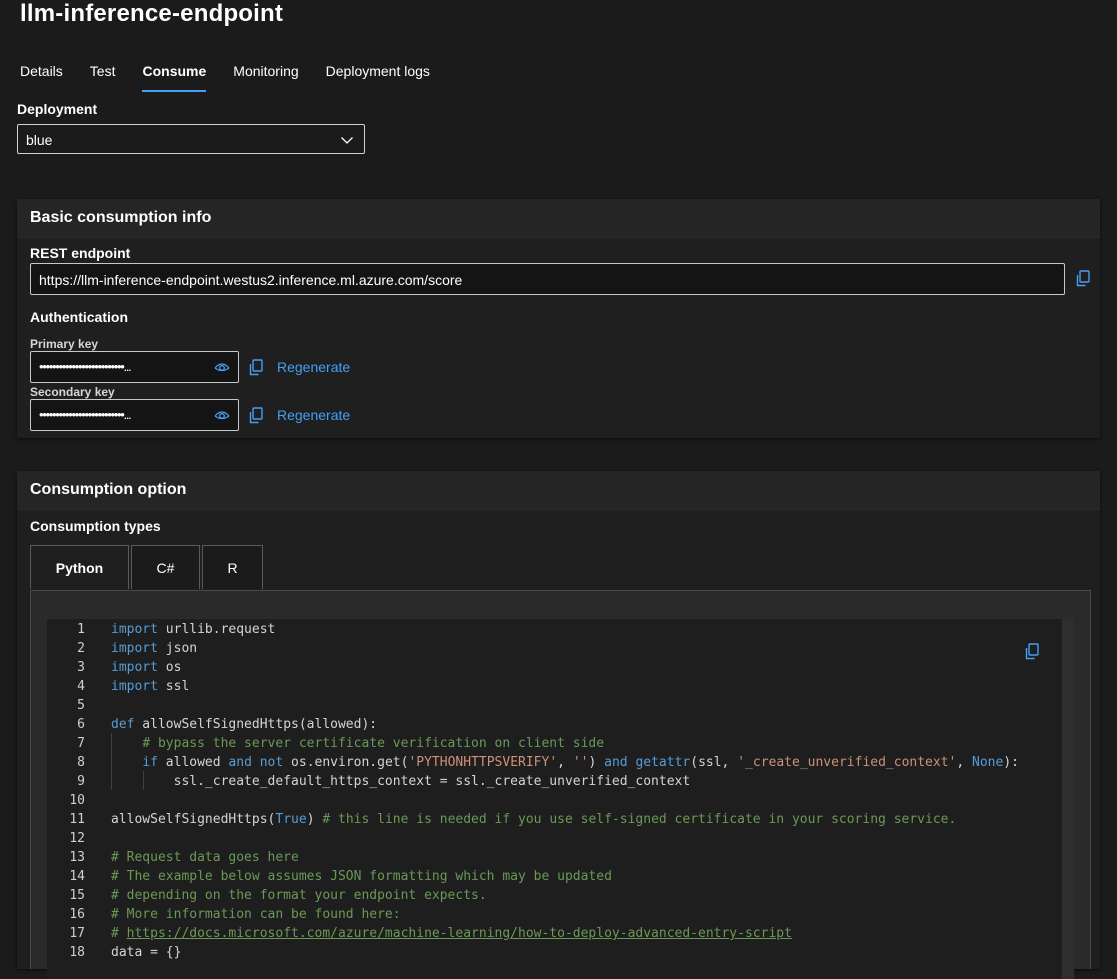 This screenshot has height=979, width=1117. Describe the element at coordinates (216, 629) in the screenshot. I see `code-token: urllib.request` at that location.